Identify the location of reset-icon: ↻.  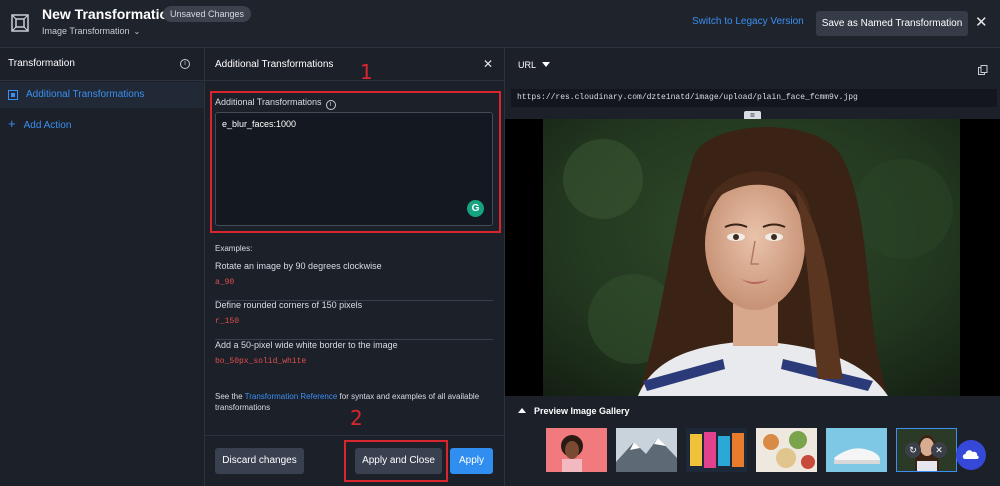
(913, 450).